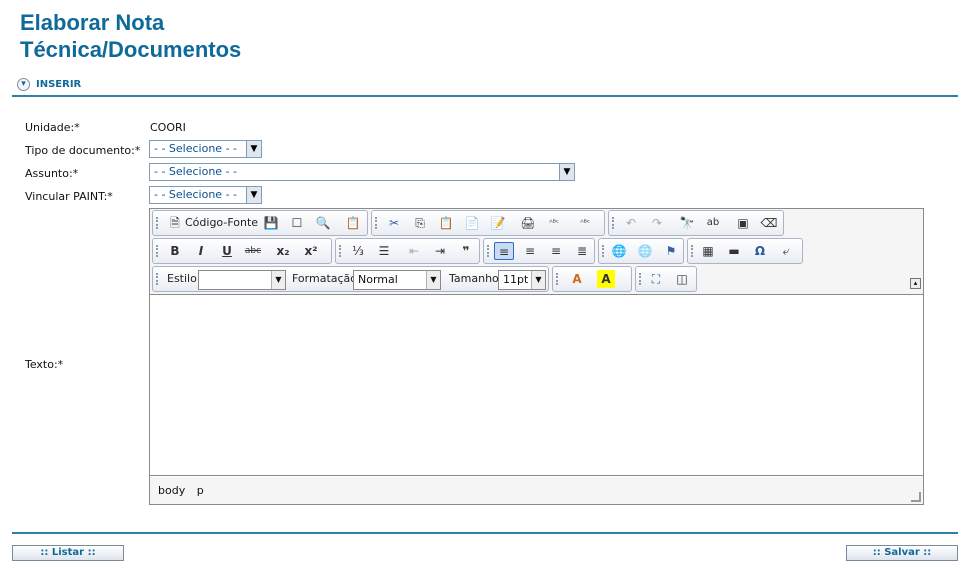 The height and width of the screenshot is (569, 968). Describe the element at coordinates (23, 84) in the screenshot. I see `collapse-toggle-icon: ▾` at that location.